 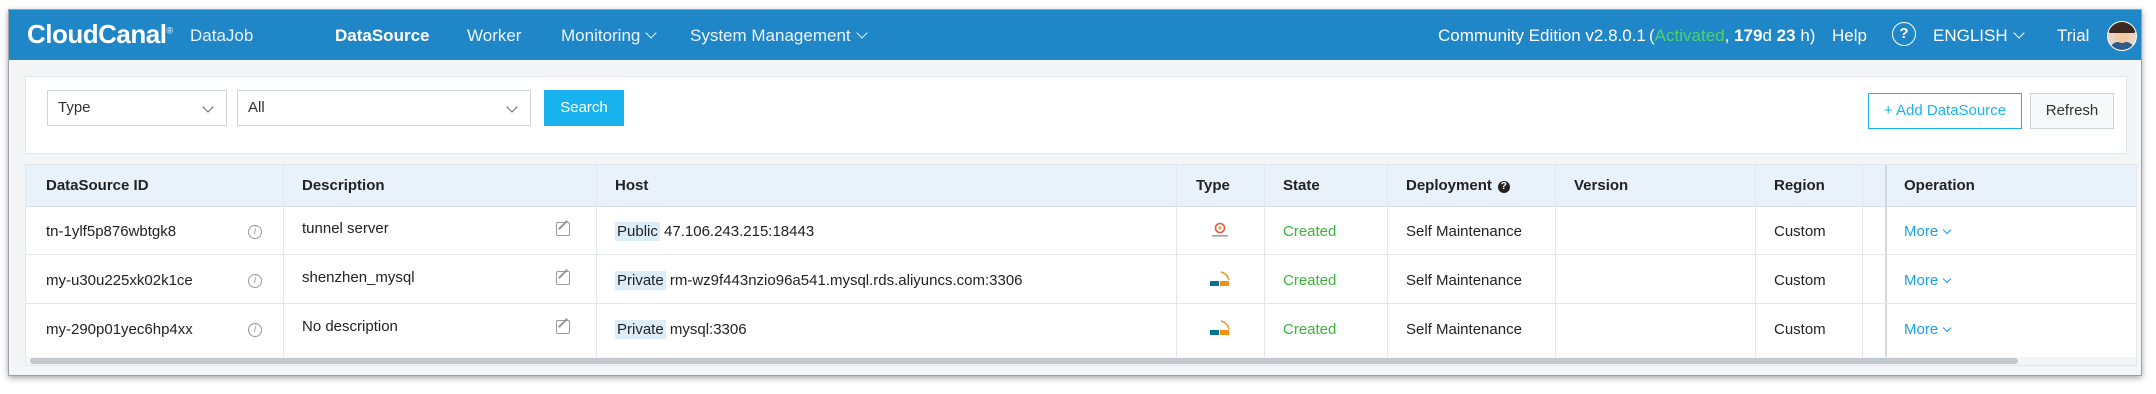 I want to click on column-header-region: Region, so click(x=1799, y=185).